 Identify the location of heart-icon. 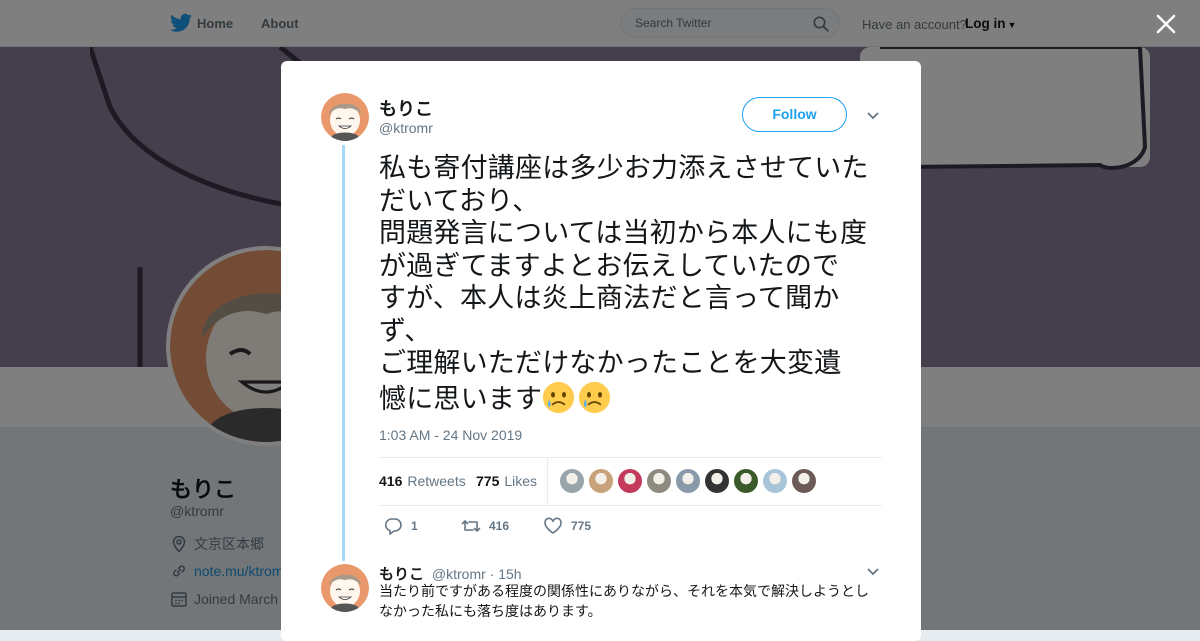
(553, 525).